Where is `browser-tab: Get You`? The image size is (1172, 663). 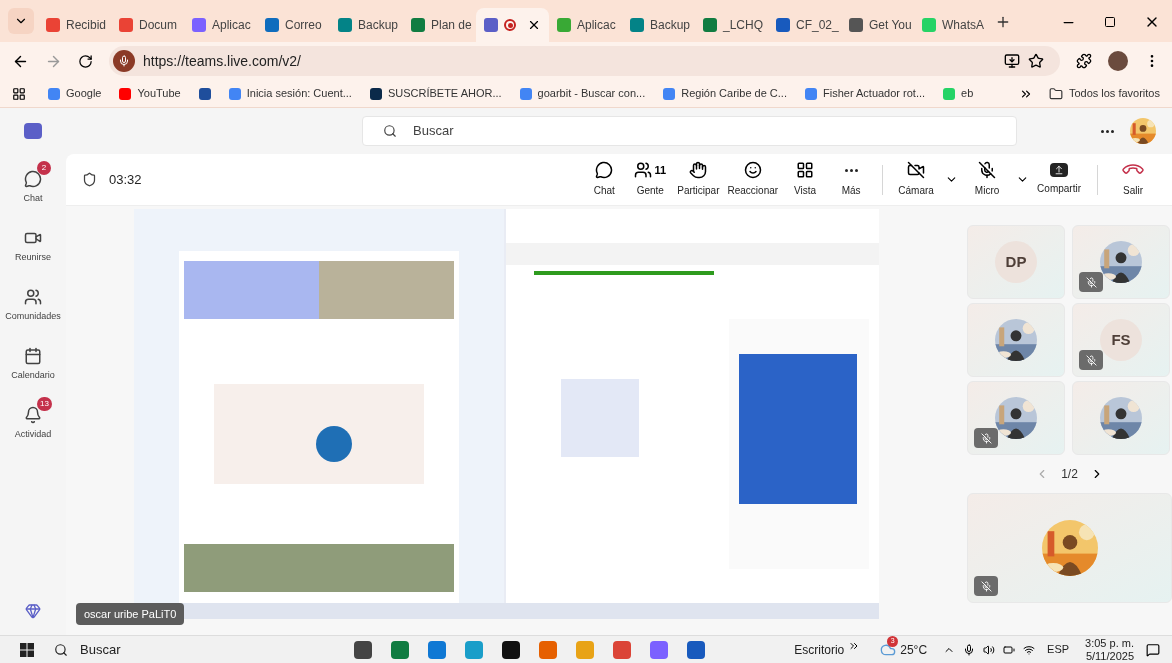 browser-tab: Get You is located at coordinates (877, 25).